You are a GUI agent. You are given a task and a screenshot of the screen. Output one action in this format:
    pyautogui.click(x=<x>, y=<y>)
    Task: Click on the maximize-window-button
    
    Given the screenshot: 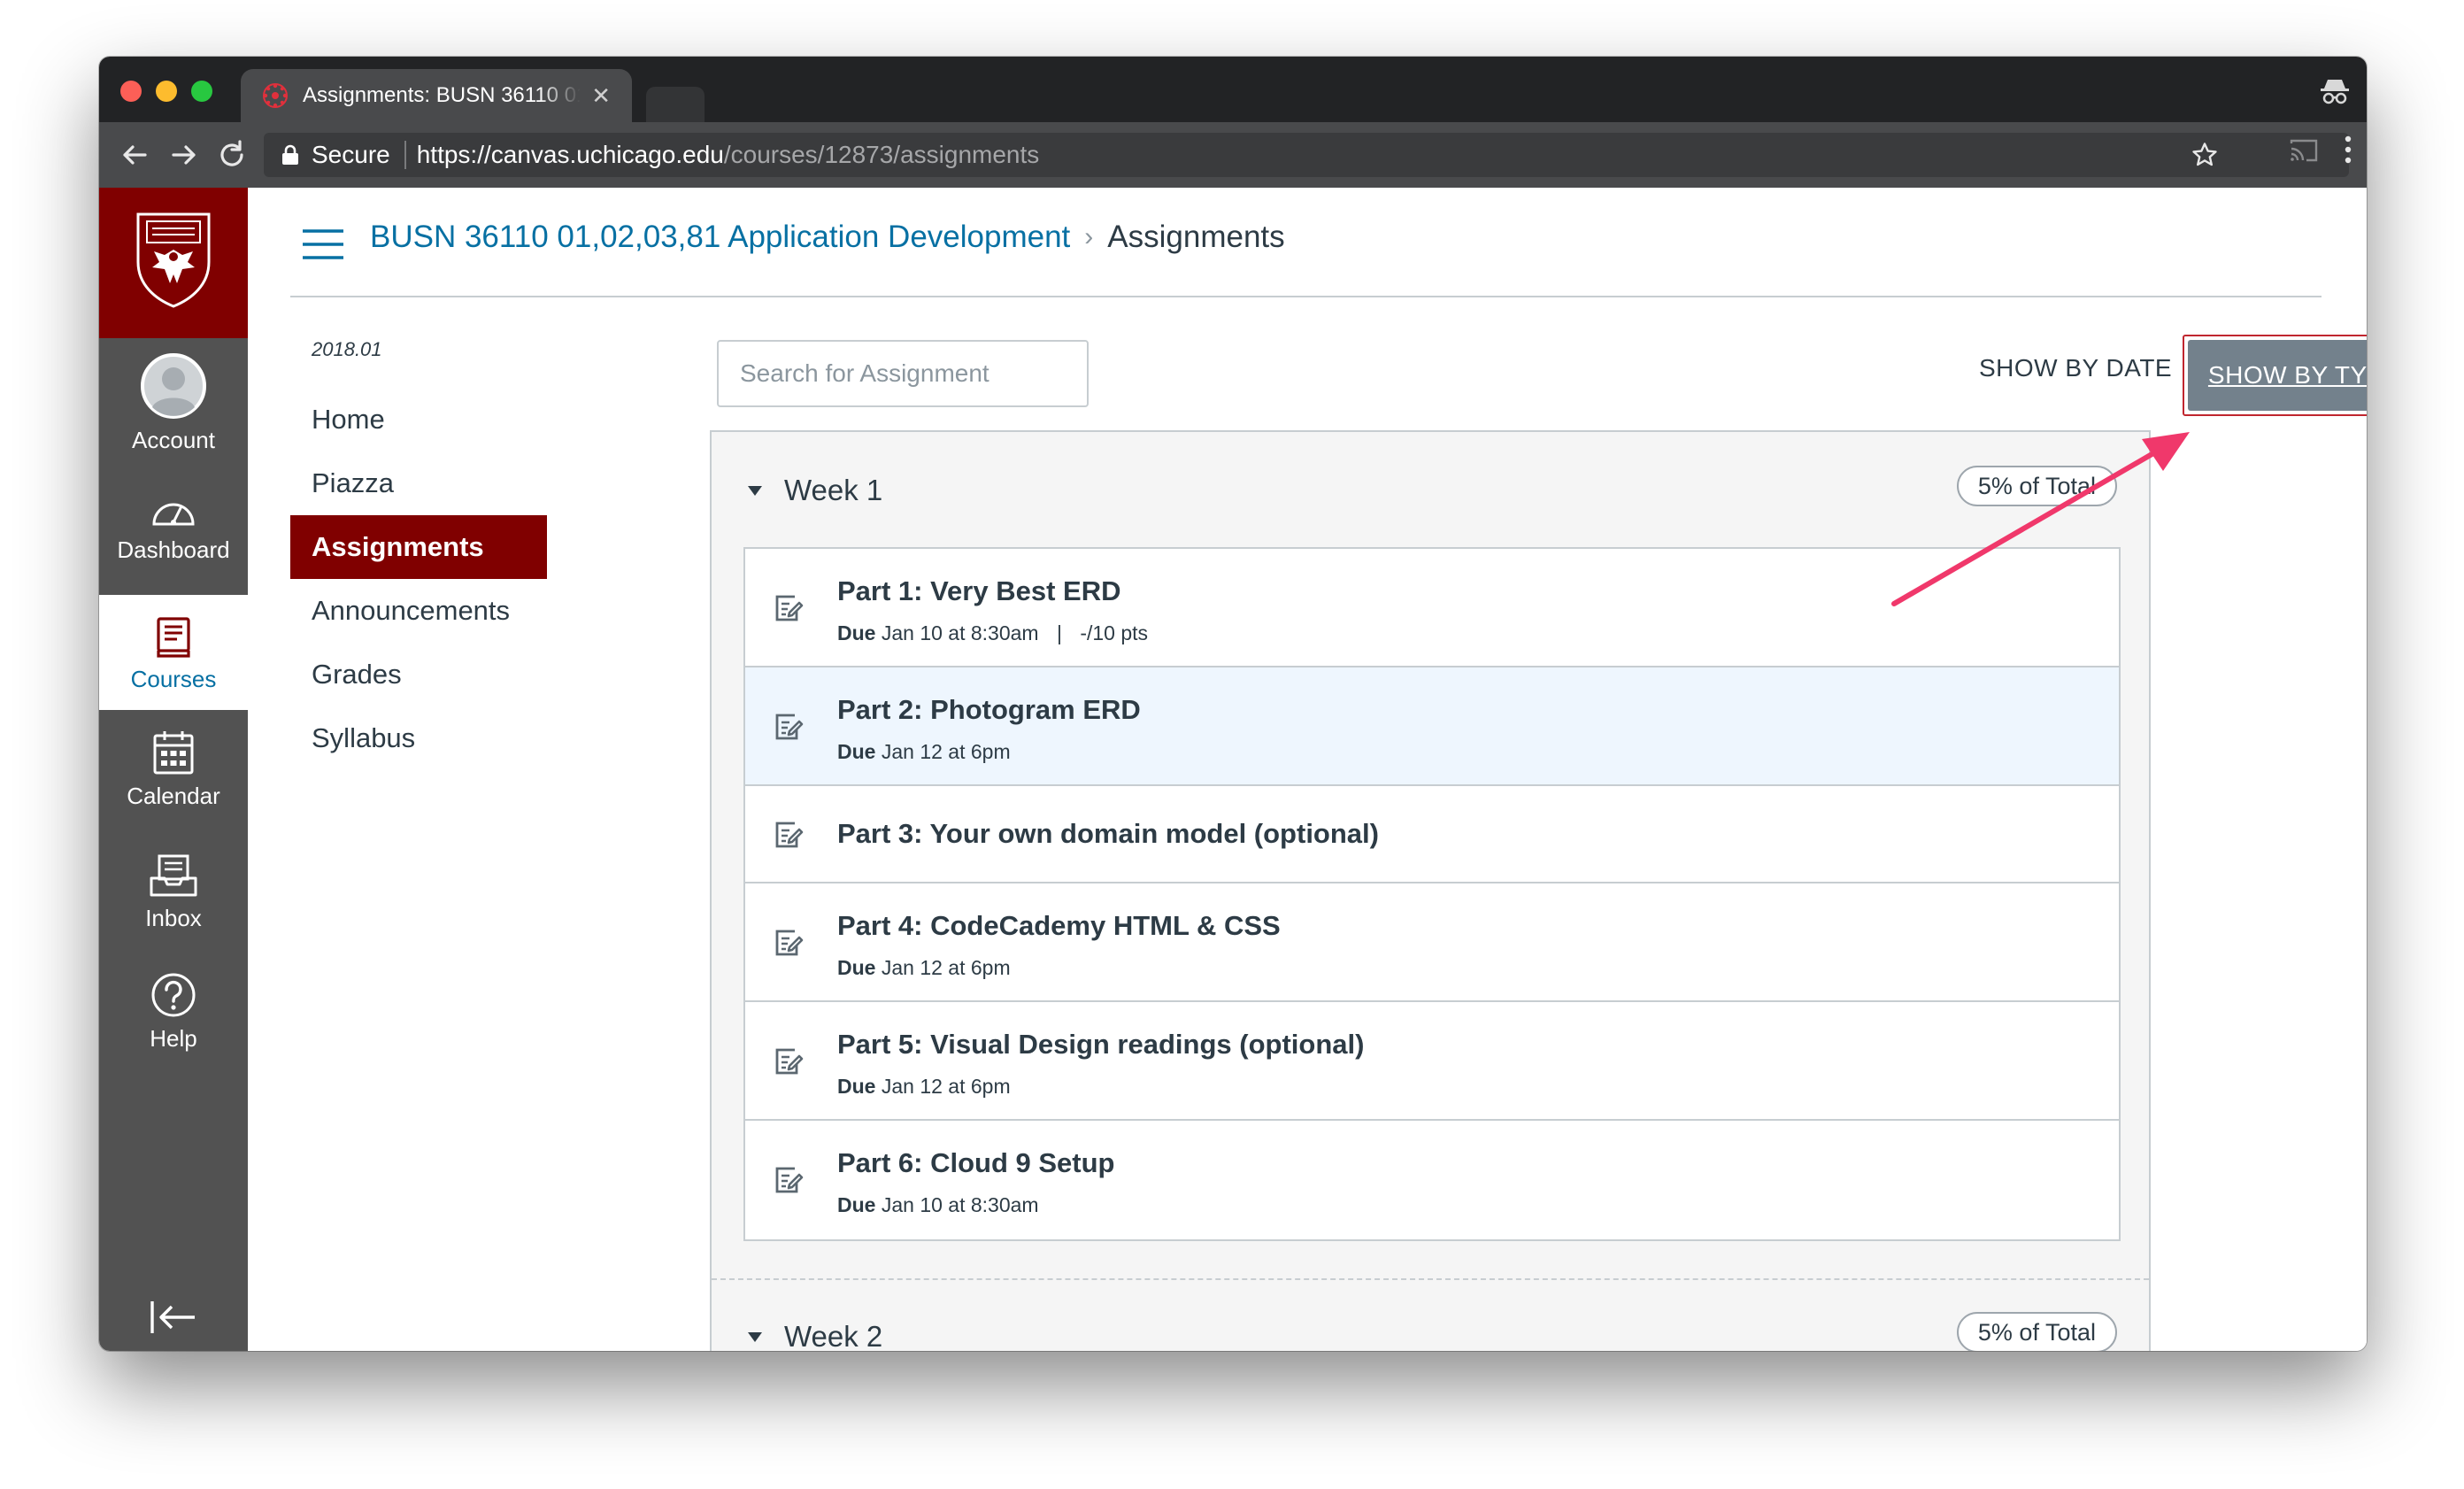 What is the action you would take?
    pyautogui.click(x=202, y=91)
    